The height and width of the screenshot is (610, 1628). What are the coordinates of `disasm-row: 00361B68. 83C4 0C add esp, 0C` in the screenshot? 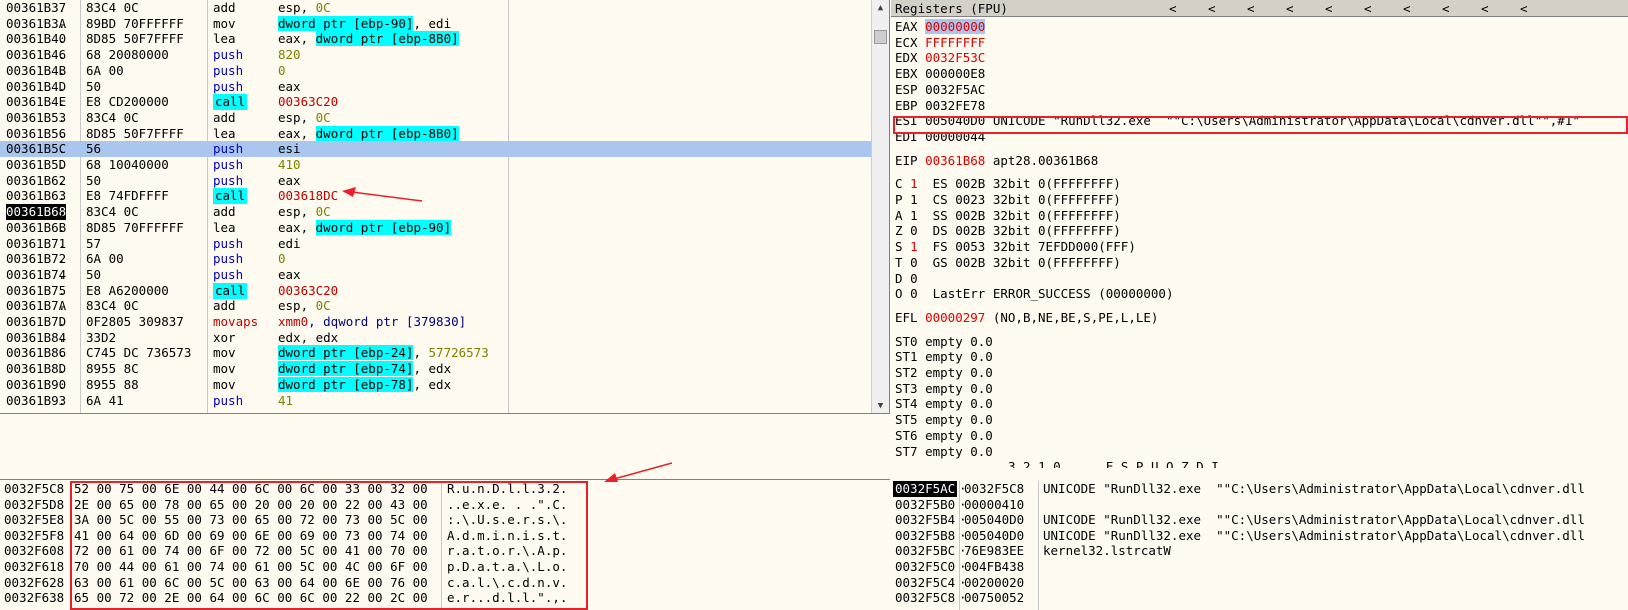 It's located at (436, 212).